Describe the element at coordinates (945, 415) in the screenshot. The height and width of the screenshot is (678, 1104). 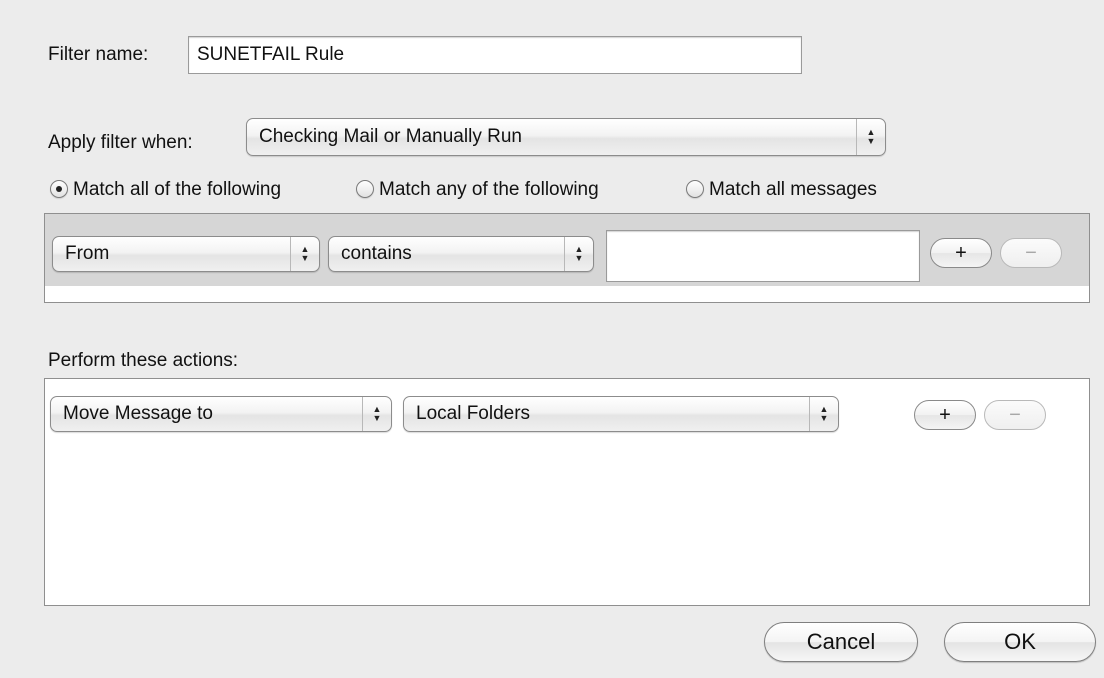
I see `add-action-button: +` at that location.